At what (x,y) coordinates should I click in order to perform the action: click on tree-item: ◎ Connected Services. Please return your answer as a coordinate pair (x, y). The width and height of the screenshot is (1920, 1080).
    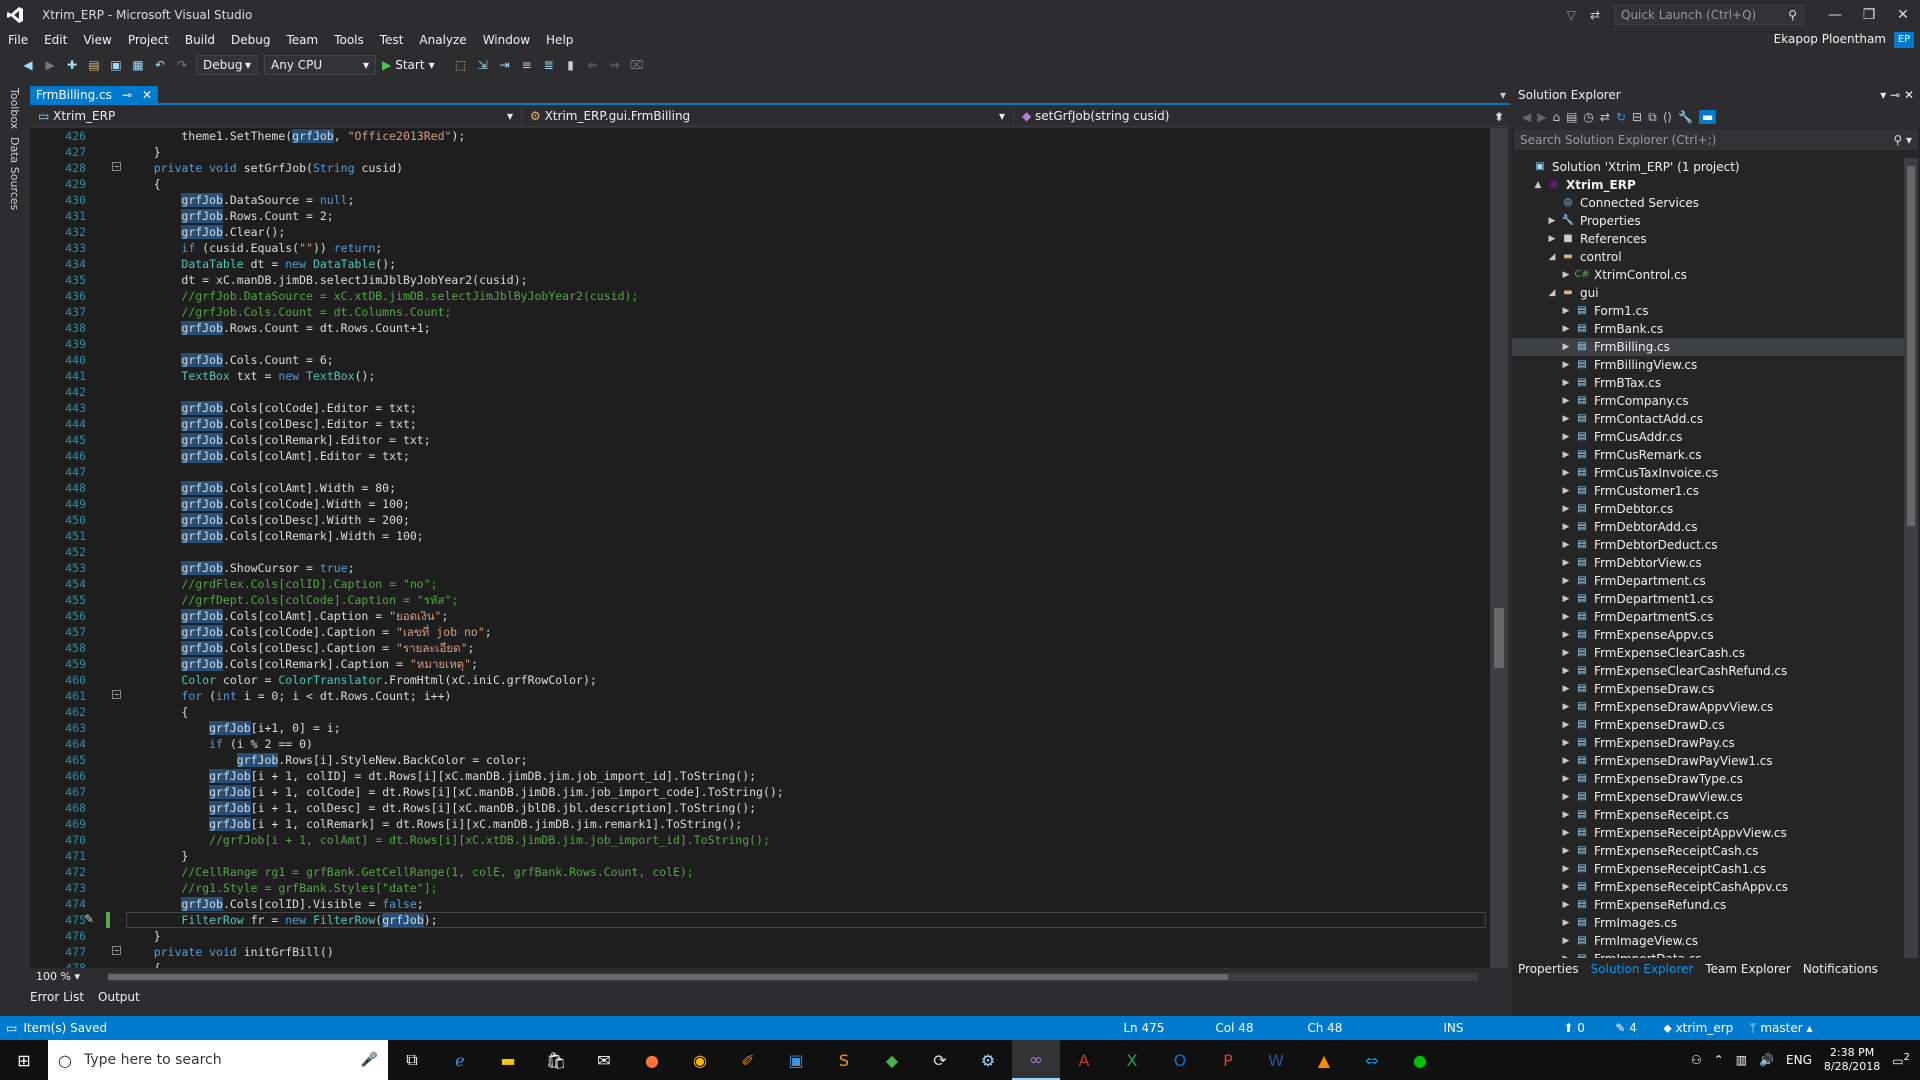
    Looking at the image, I should click on (1708, 203).